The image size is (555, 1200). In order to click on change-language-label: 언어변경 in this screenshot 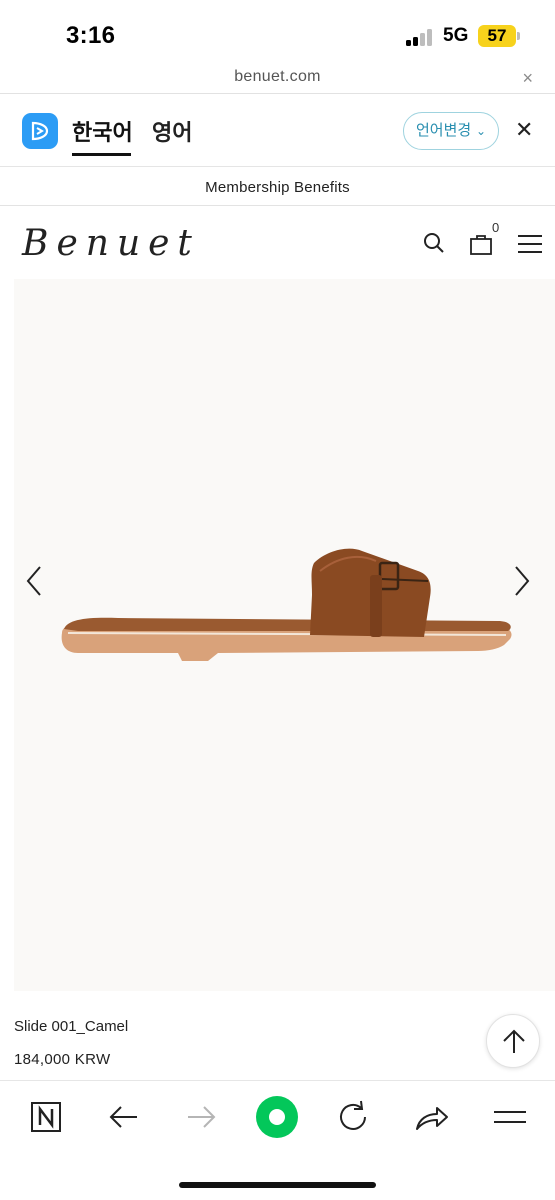, I will do `click(444, 130)`.